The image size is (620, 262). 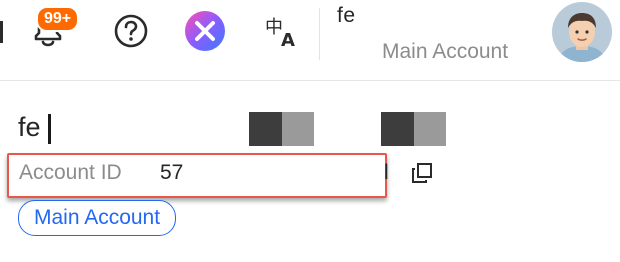 I want to click on header-left-edge, so click(x=1, y=32).